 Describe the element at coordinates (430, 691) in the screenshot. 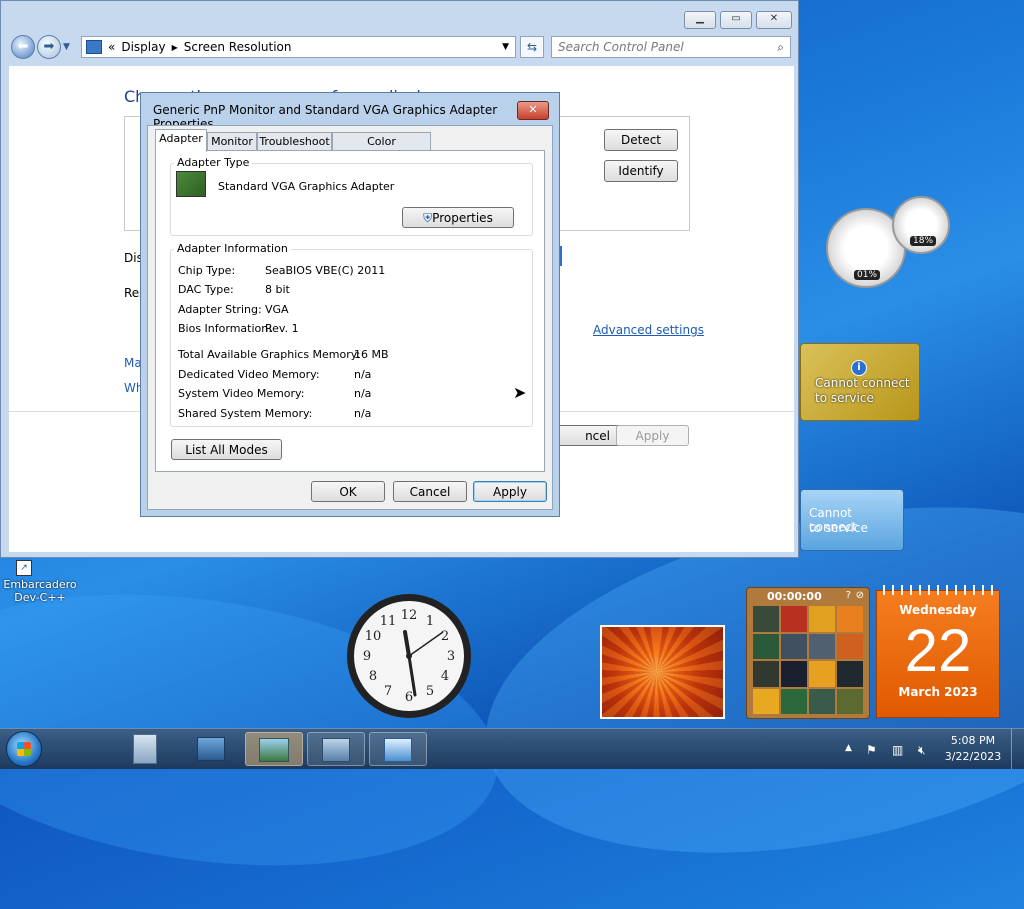

I see `clock-number-5: 5` at that location.